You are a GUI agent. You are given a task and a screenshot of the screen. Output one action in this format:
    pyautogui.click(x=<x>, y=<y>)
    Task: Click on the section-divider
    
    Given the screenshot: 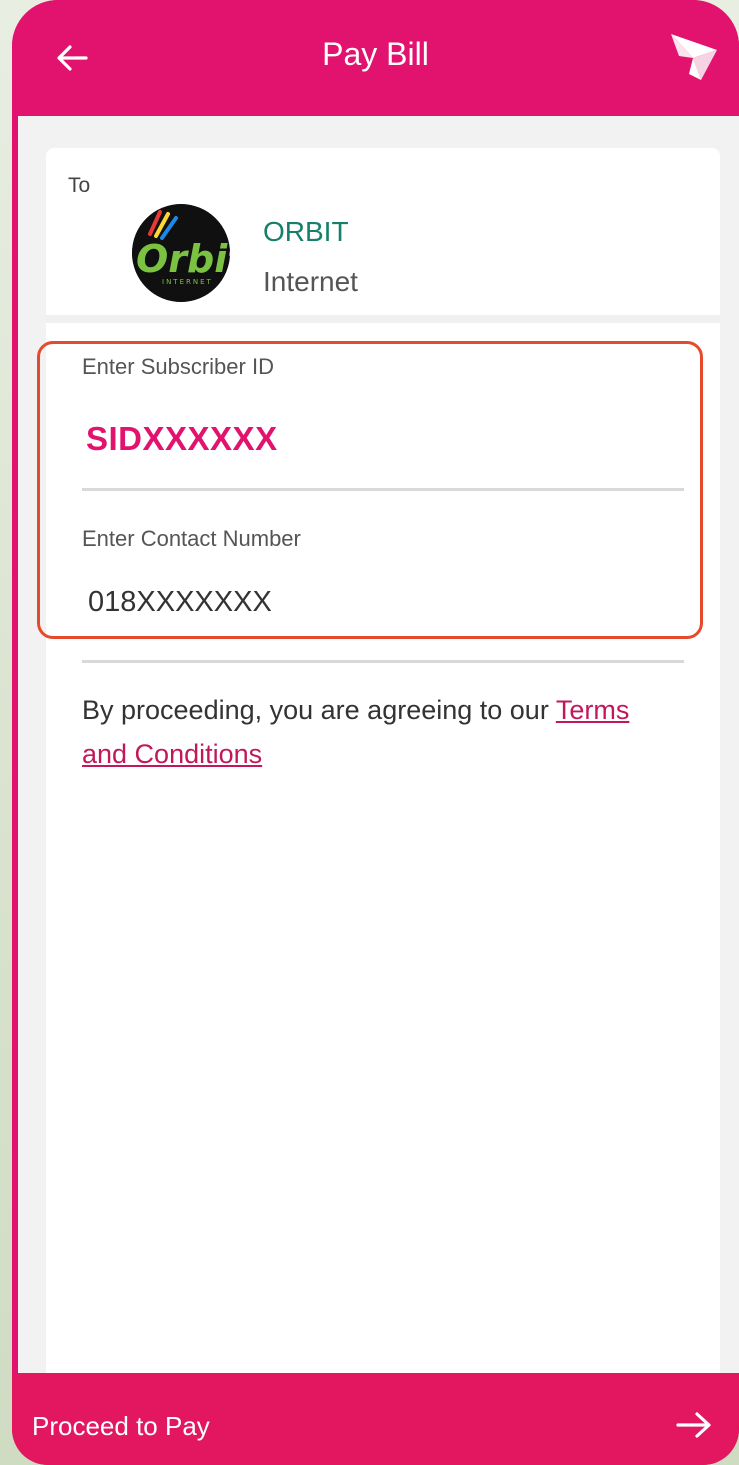 What is the action you would take?
    pyautogui.click(x=383, y=319)
    